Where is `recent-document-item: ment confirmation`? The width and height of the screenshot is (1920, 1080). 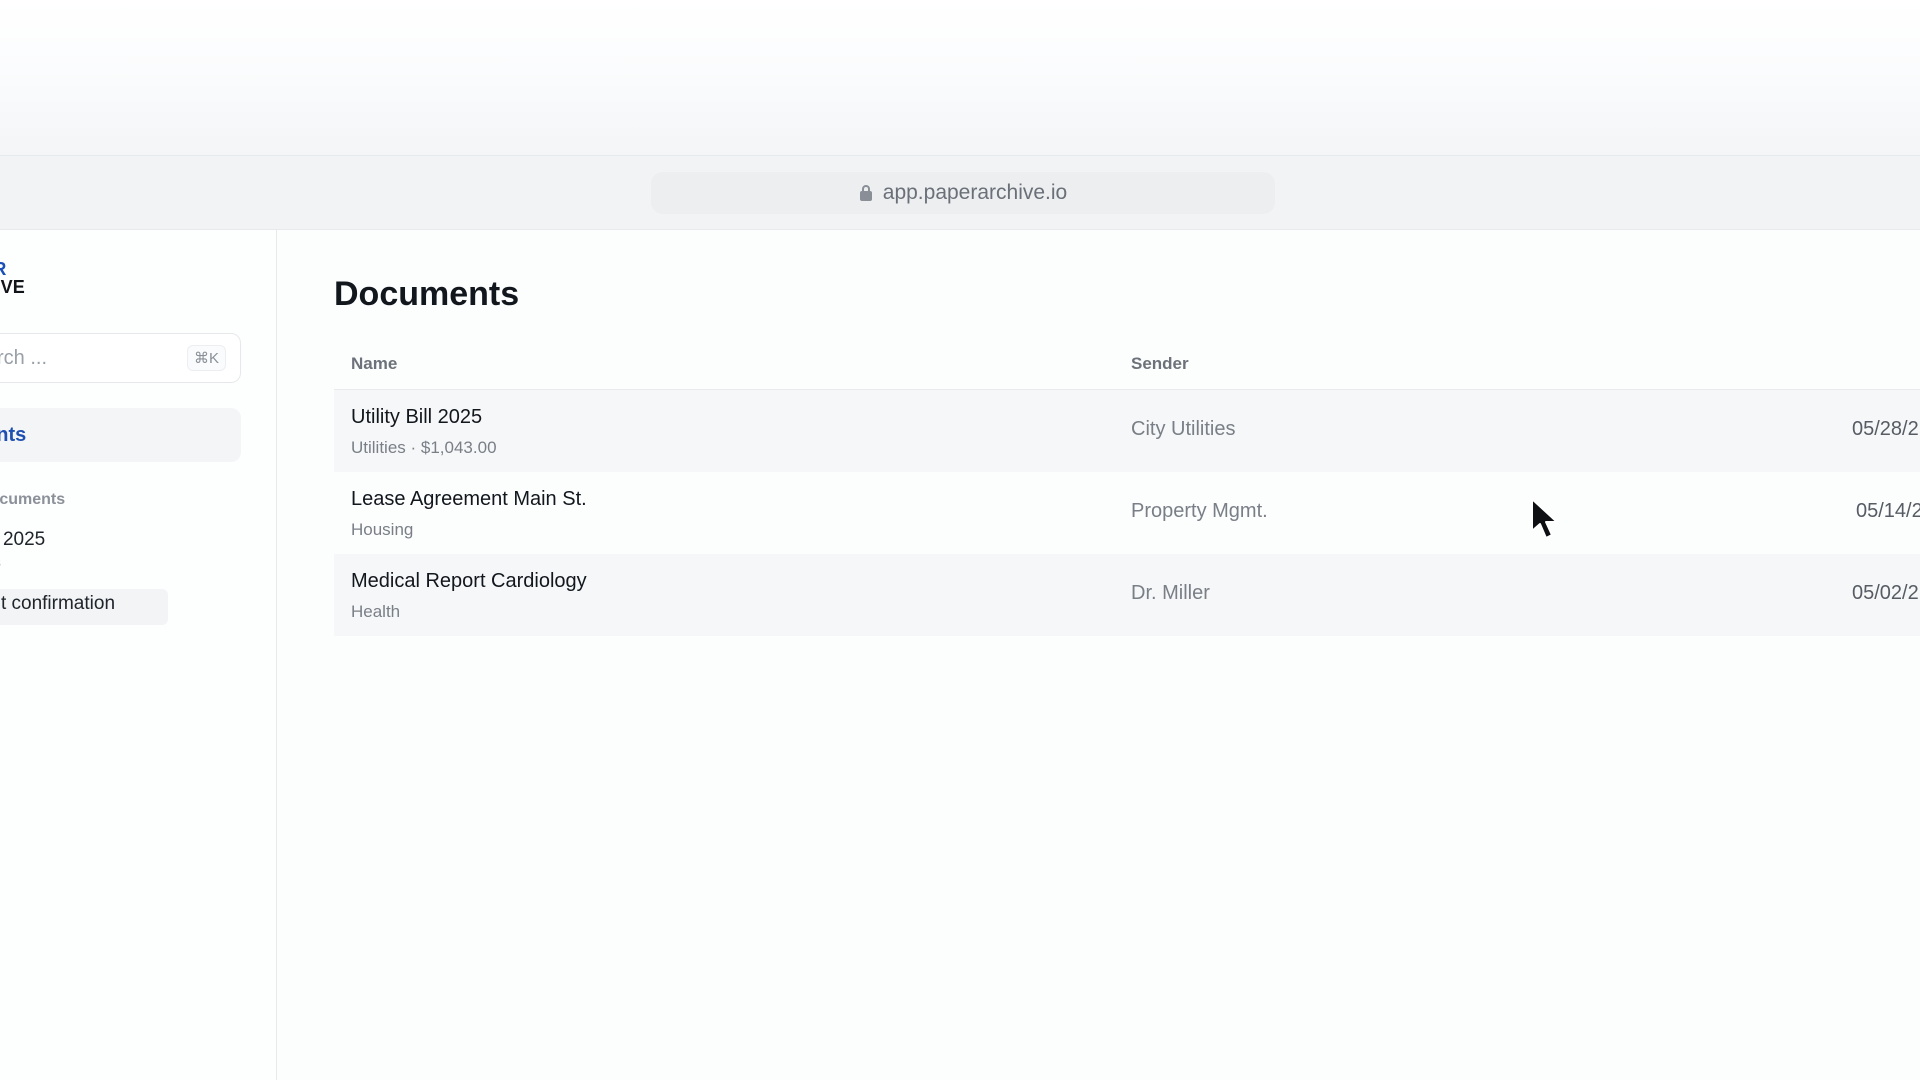 recent-document-item: ment confirmation is located at coordinates (112, 604).